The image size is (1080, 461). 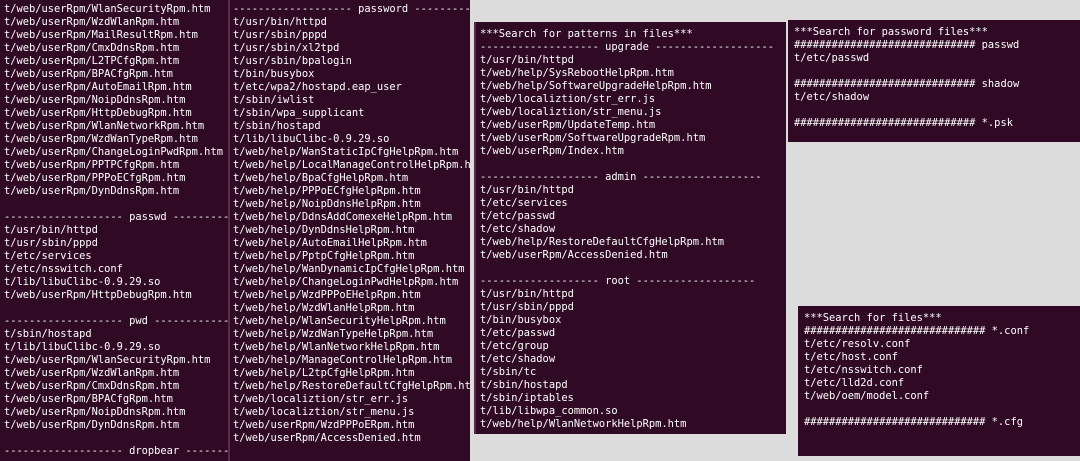 What do you see at coordinates (339, 321) in the screenshot?
I see `terminal-line: t/web/help/WlanSecurityHelpRpm.htm` at bounding box center [339, 321].